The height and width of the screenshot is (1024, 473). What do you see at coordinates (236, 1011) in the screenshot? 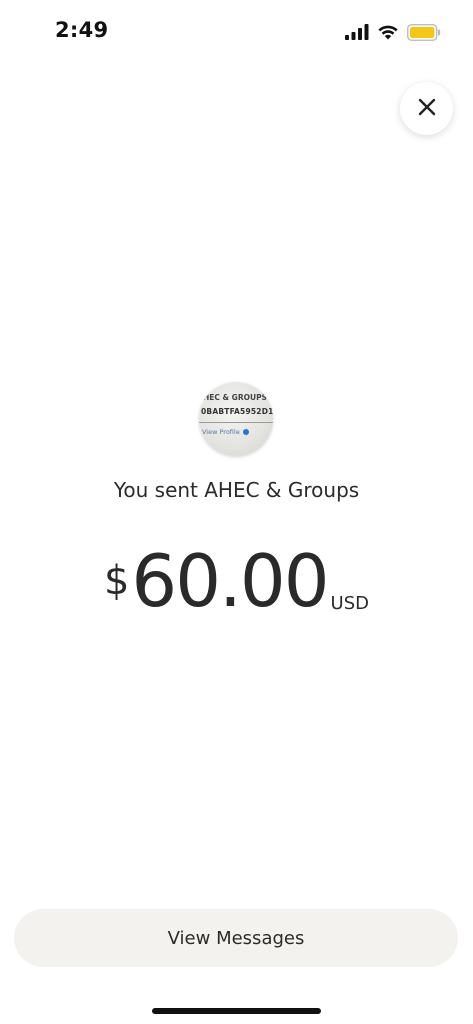
I see `home-indicator` at bounding box center [236, 1011].